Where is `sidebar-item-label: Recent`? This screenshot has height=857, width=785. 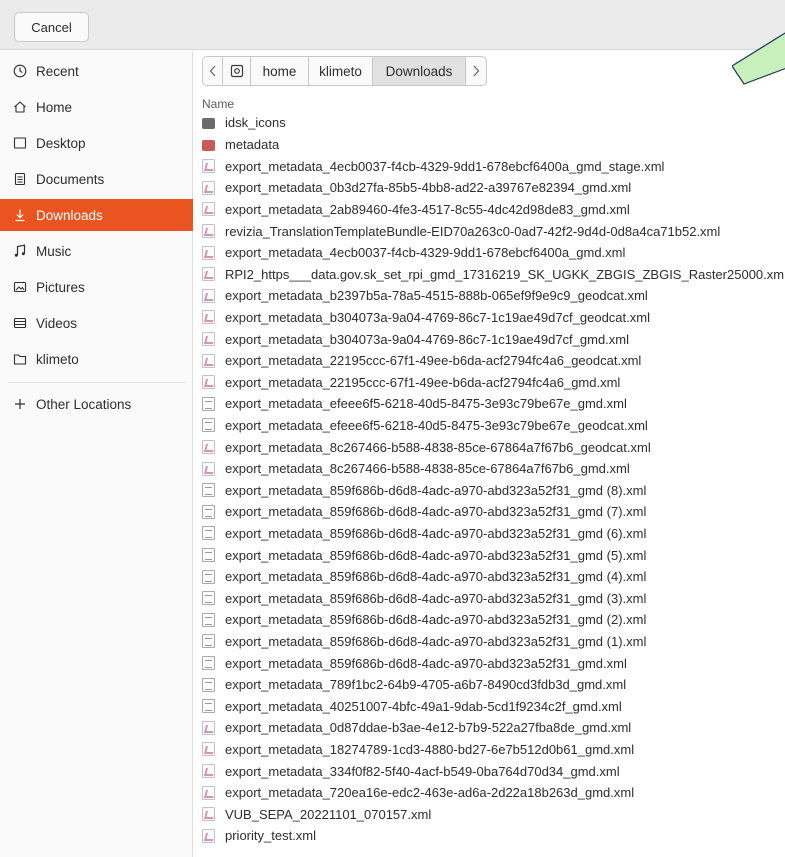
sidebar-item-label: Recent is located at coordinates (57, 71).